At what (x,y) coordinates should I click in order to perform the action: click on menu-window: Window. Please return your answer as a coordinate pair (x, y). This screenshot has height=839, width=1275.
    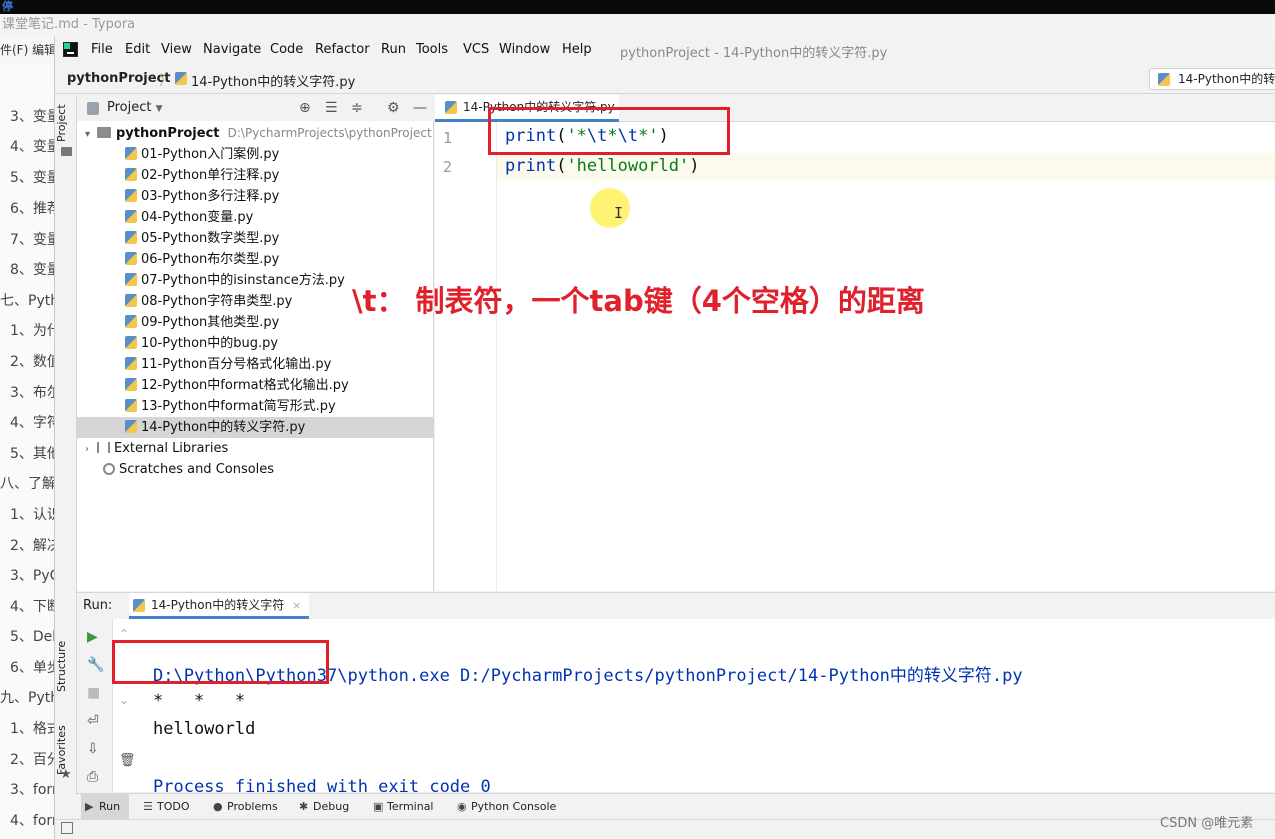
    Looking at the image, I should click on (524, 49).